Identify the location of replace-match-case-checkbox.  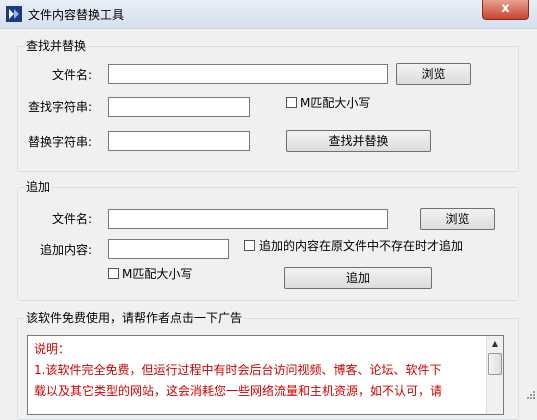
(291, 102).